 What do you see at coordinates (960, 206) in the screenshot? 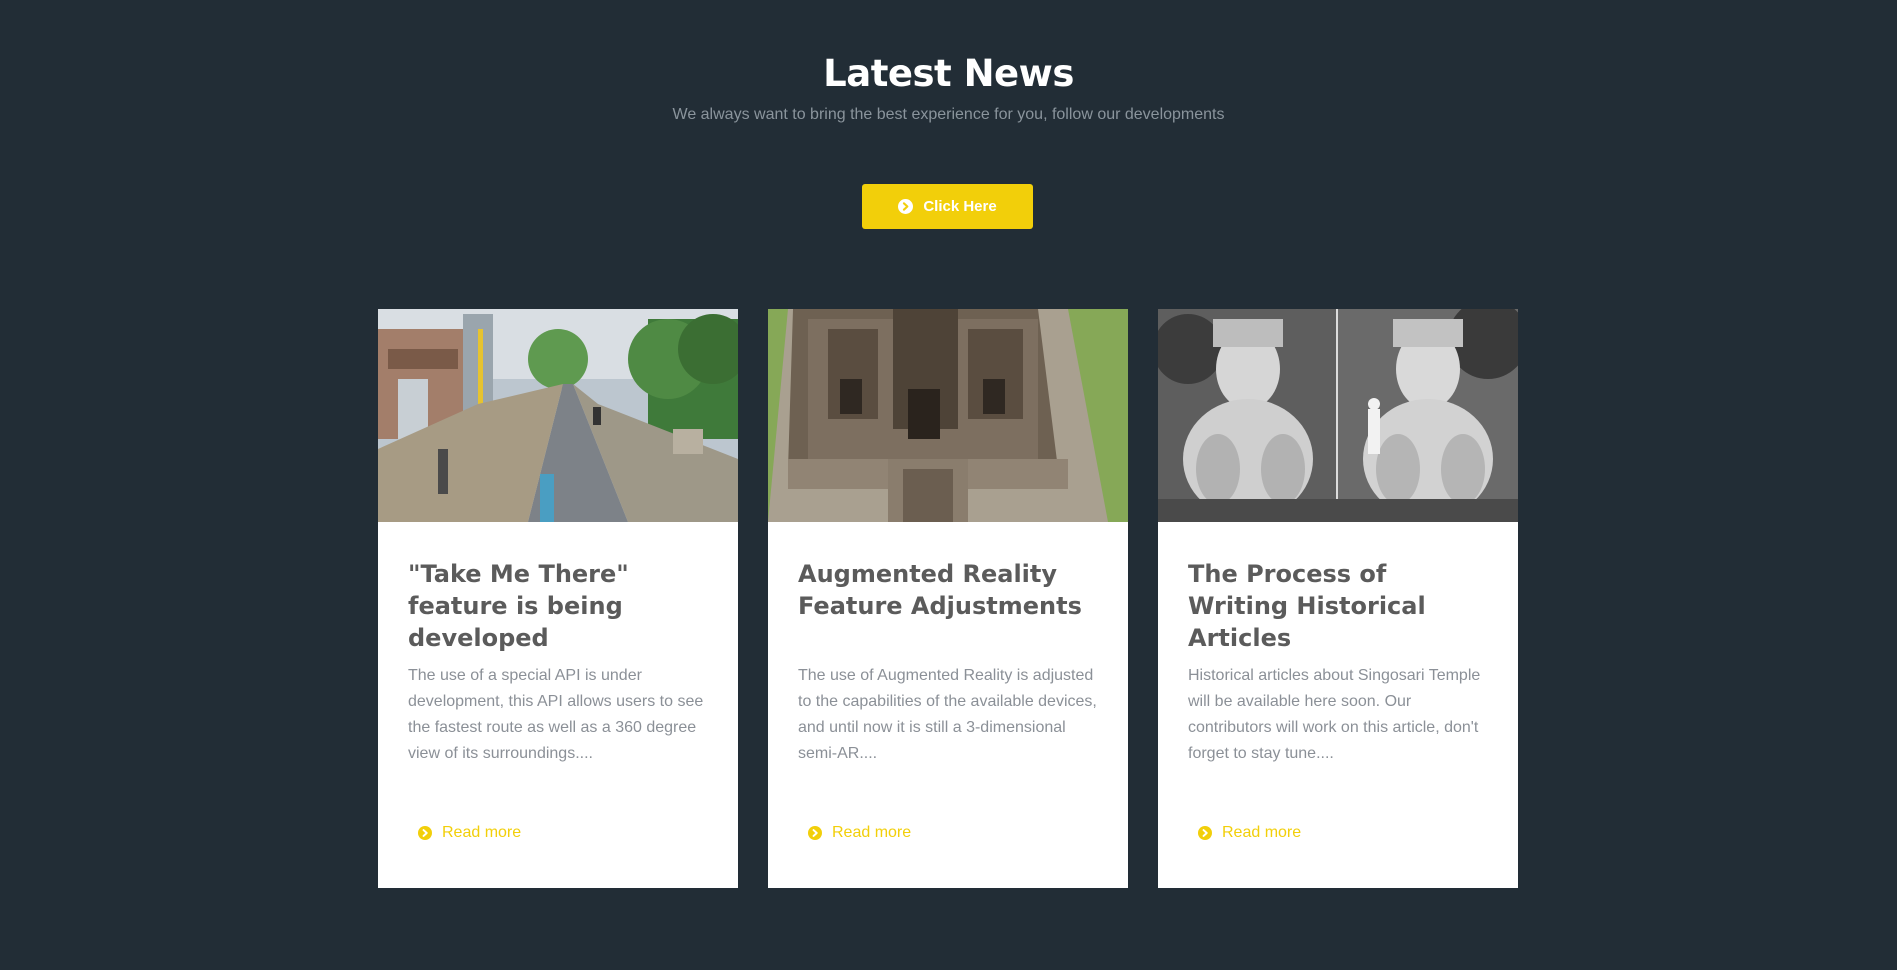
I see `click-here-label: Click Here` at bounding box center [960, 206].